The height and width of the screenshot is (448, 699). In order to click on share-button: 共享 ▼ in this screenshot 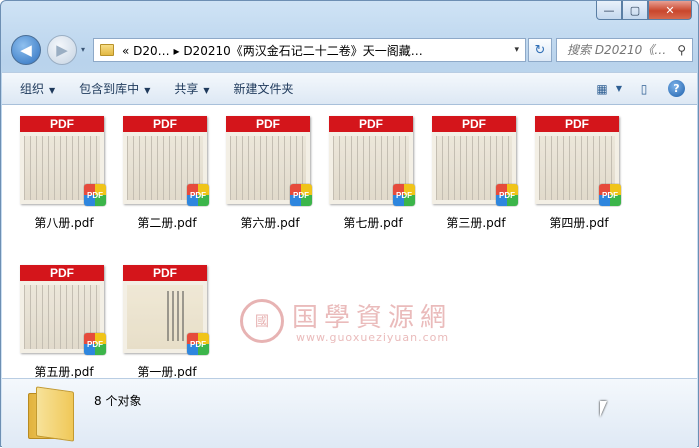, I will do `click(191, 88)`.